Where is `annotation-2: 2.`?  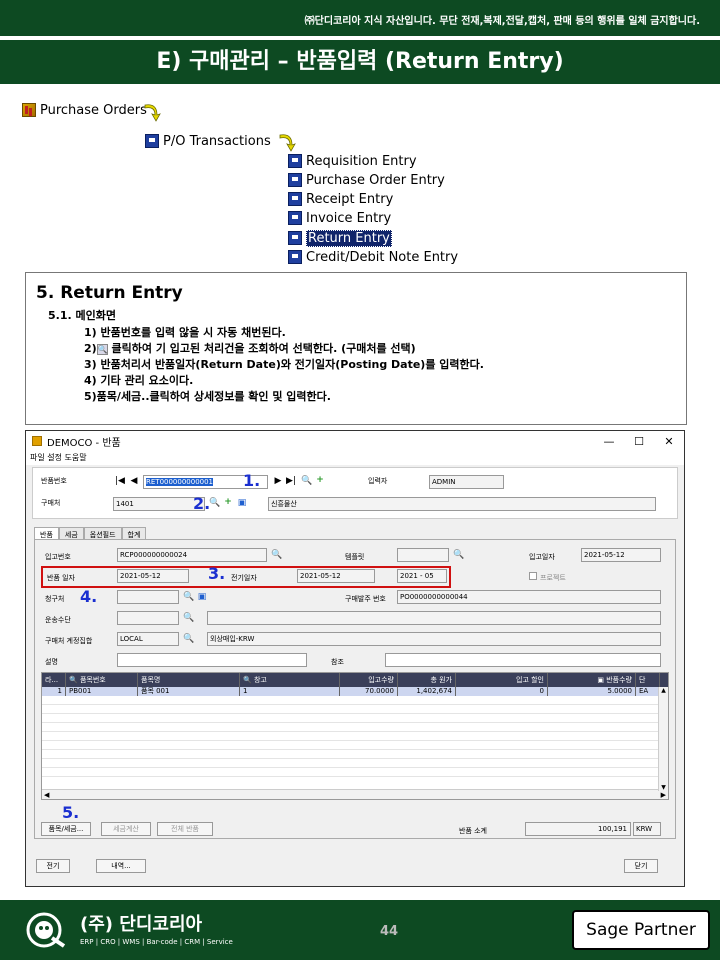 annotation-2: 2. is located at coordinates (202, 503).